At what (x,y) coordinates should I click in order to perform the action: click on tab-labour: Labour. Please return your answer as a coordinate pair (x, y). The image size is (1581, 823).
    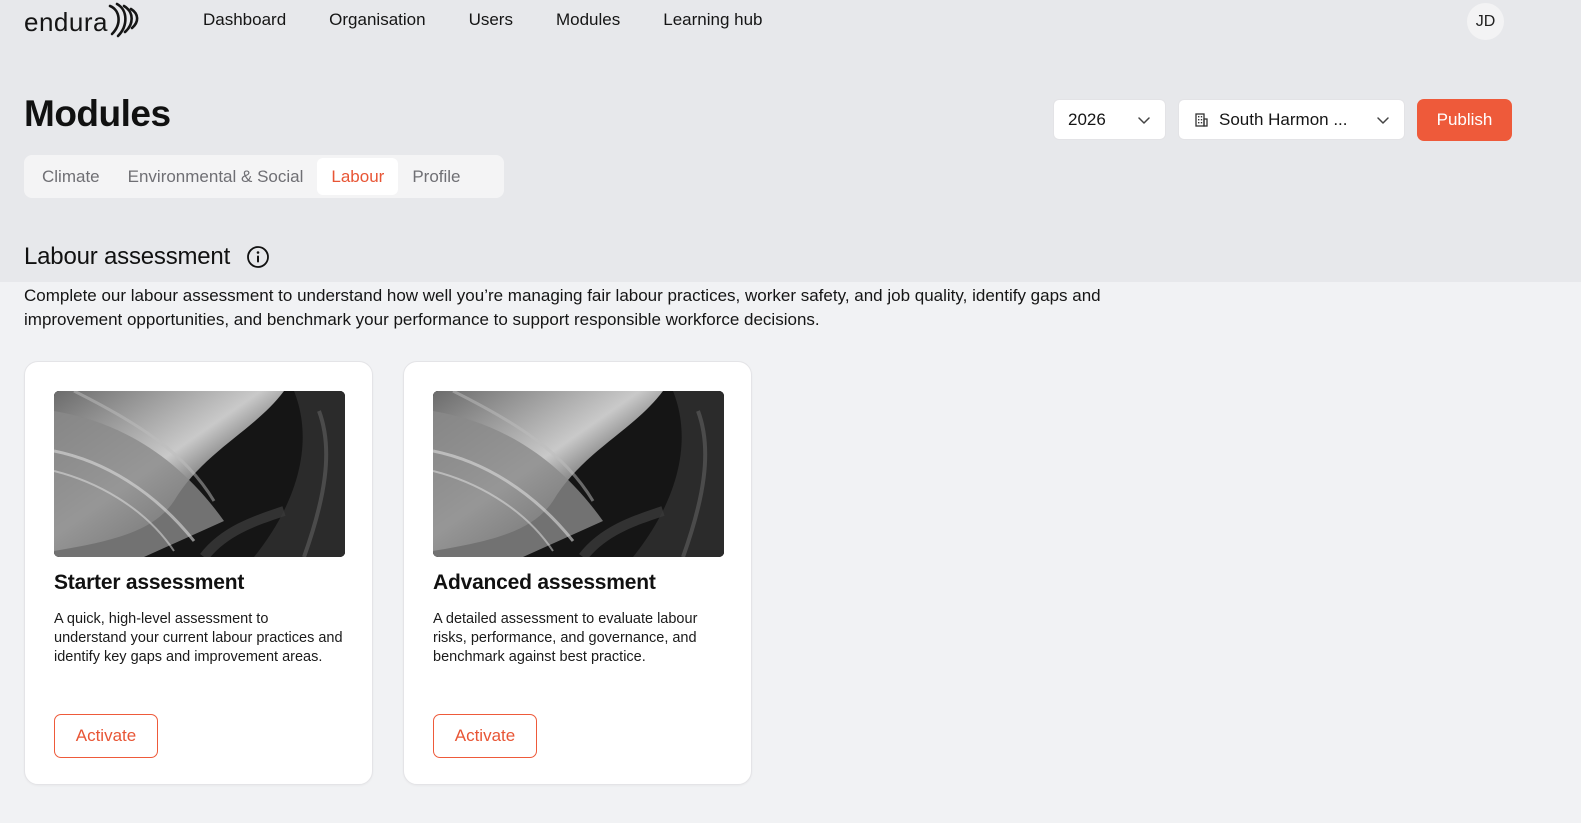
    Looking at the image, I should click on (358, 176).